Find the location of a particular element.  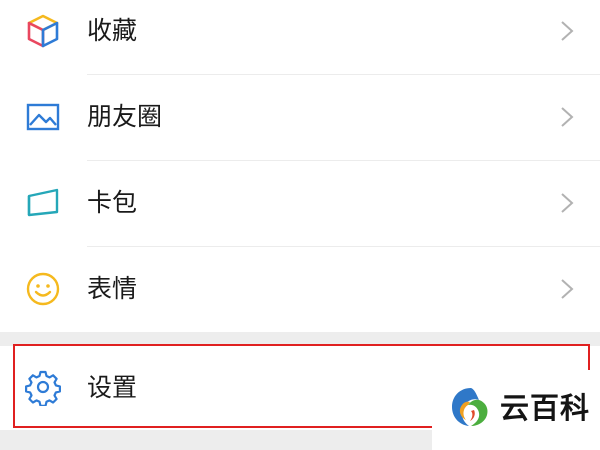

watermark: 云百科 is located at coordinates (516, 410).